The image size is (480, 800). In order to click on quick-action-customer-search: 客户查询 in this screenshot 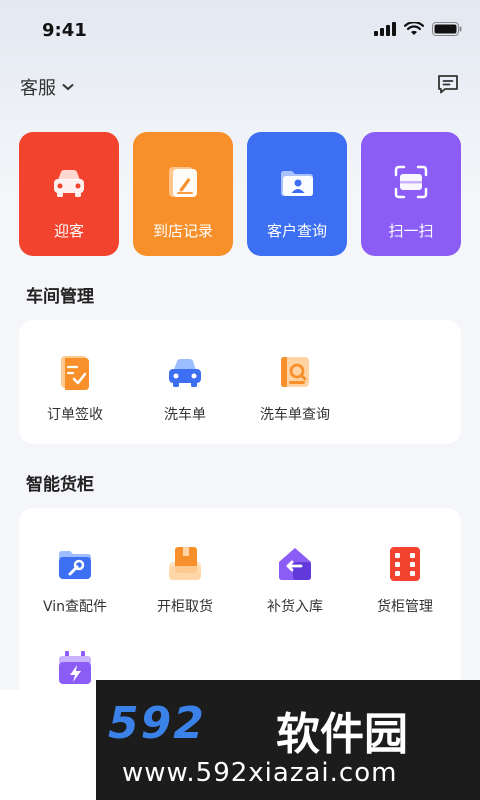, I will do `click(297, 194)`.